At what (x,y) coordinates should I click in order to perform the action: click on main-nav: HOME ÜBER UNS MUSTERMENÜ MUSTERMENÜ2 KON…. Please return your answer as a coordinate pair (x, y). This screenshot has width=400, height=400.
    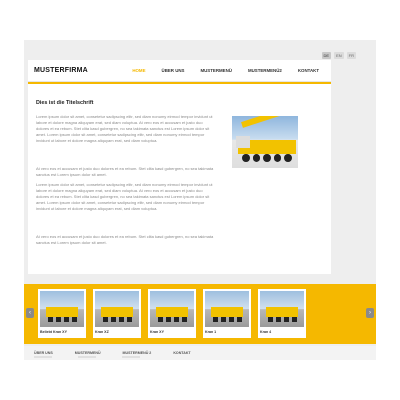
    Looking at the image, I should click on (225, 70).